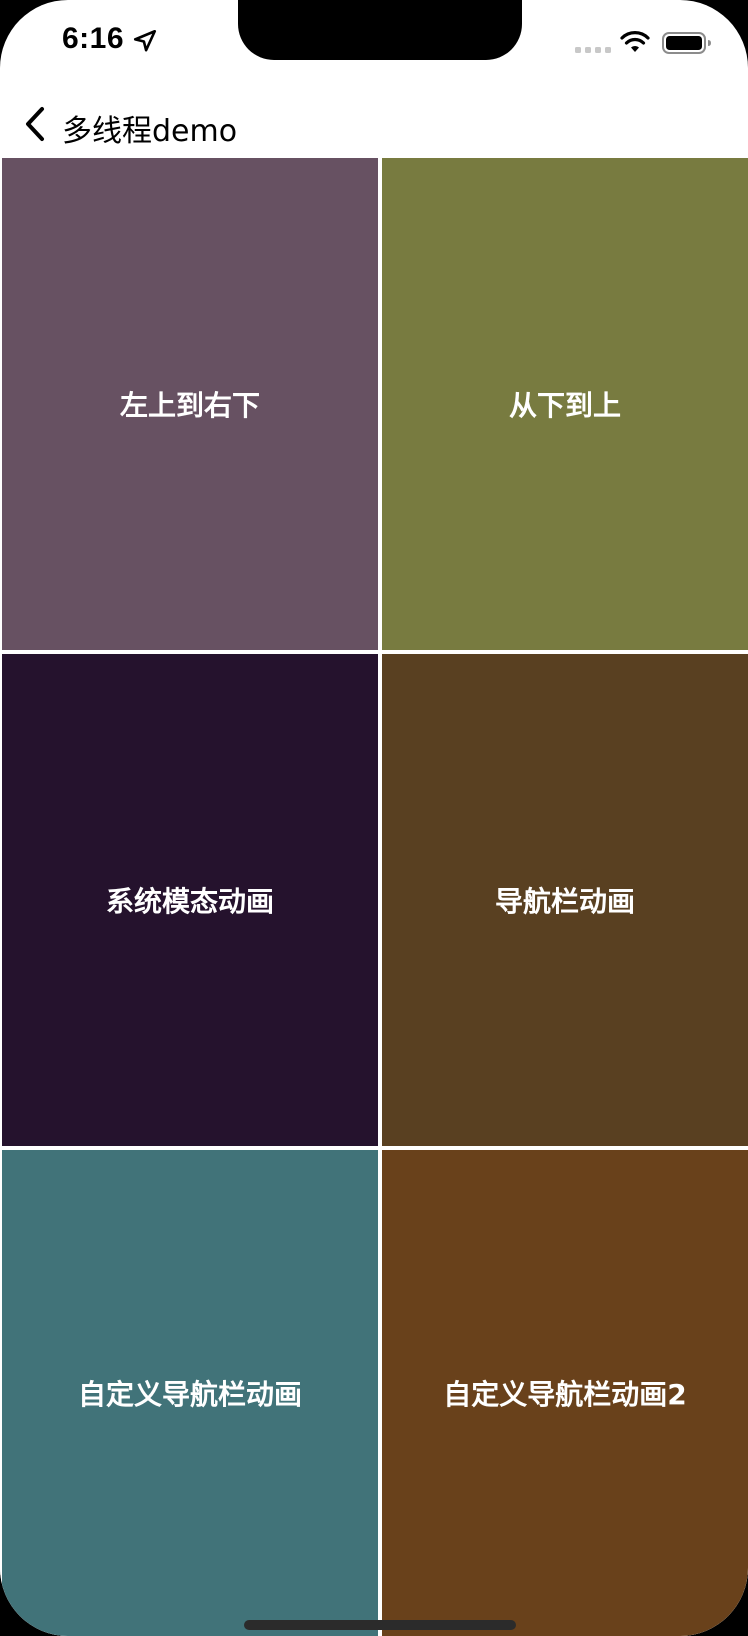 The width and height of the screenshot is (748, 1636). Describe the element at coordinates (635, 41) in the screenshot. I see `wifi-icon` at that location.